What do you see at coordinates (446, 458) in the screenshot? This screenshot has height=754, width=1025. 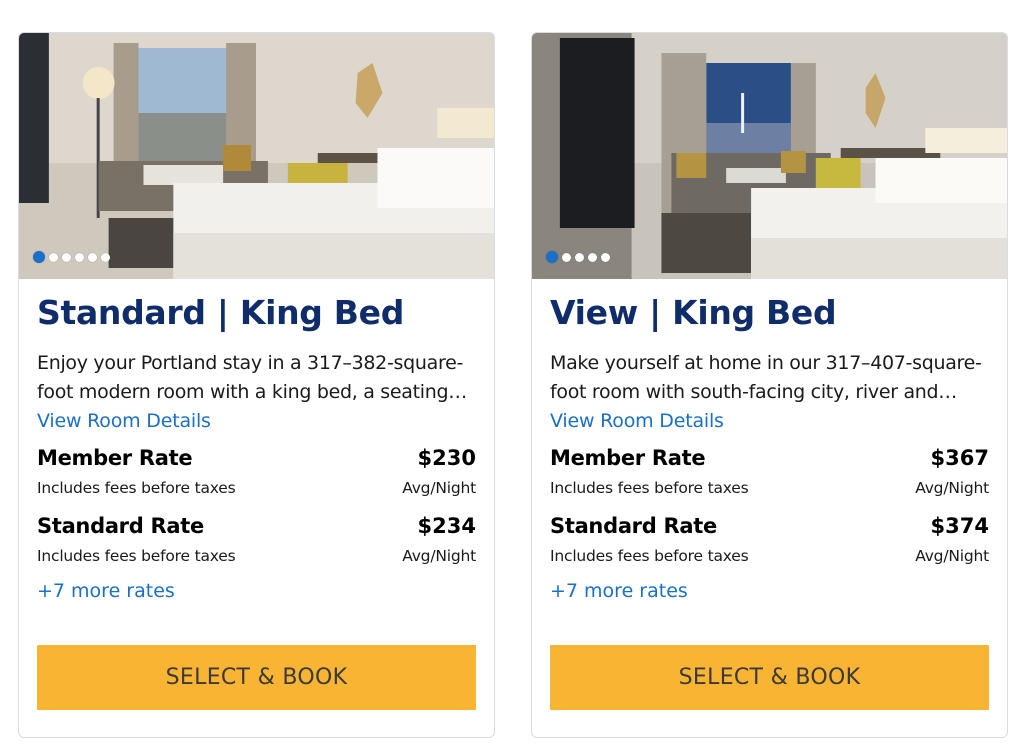 I see `rate-price: $230` at bounding box center [446, 458].